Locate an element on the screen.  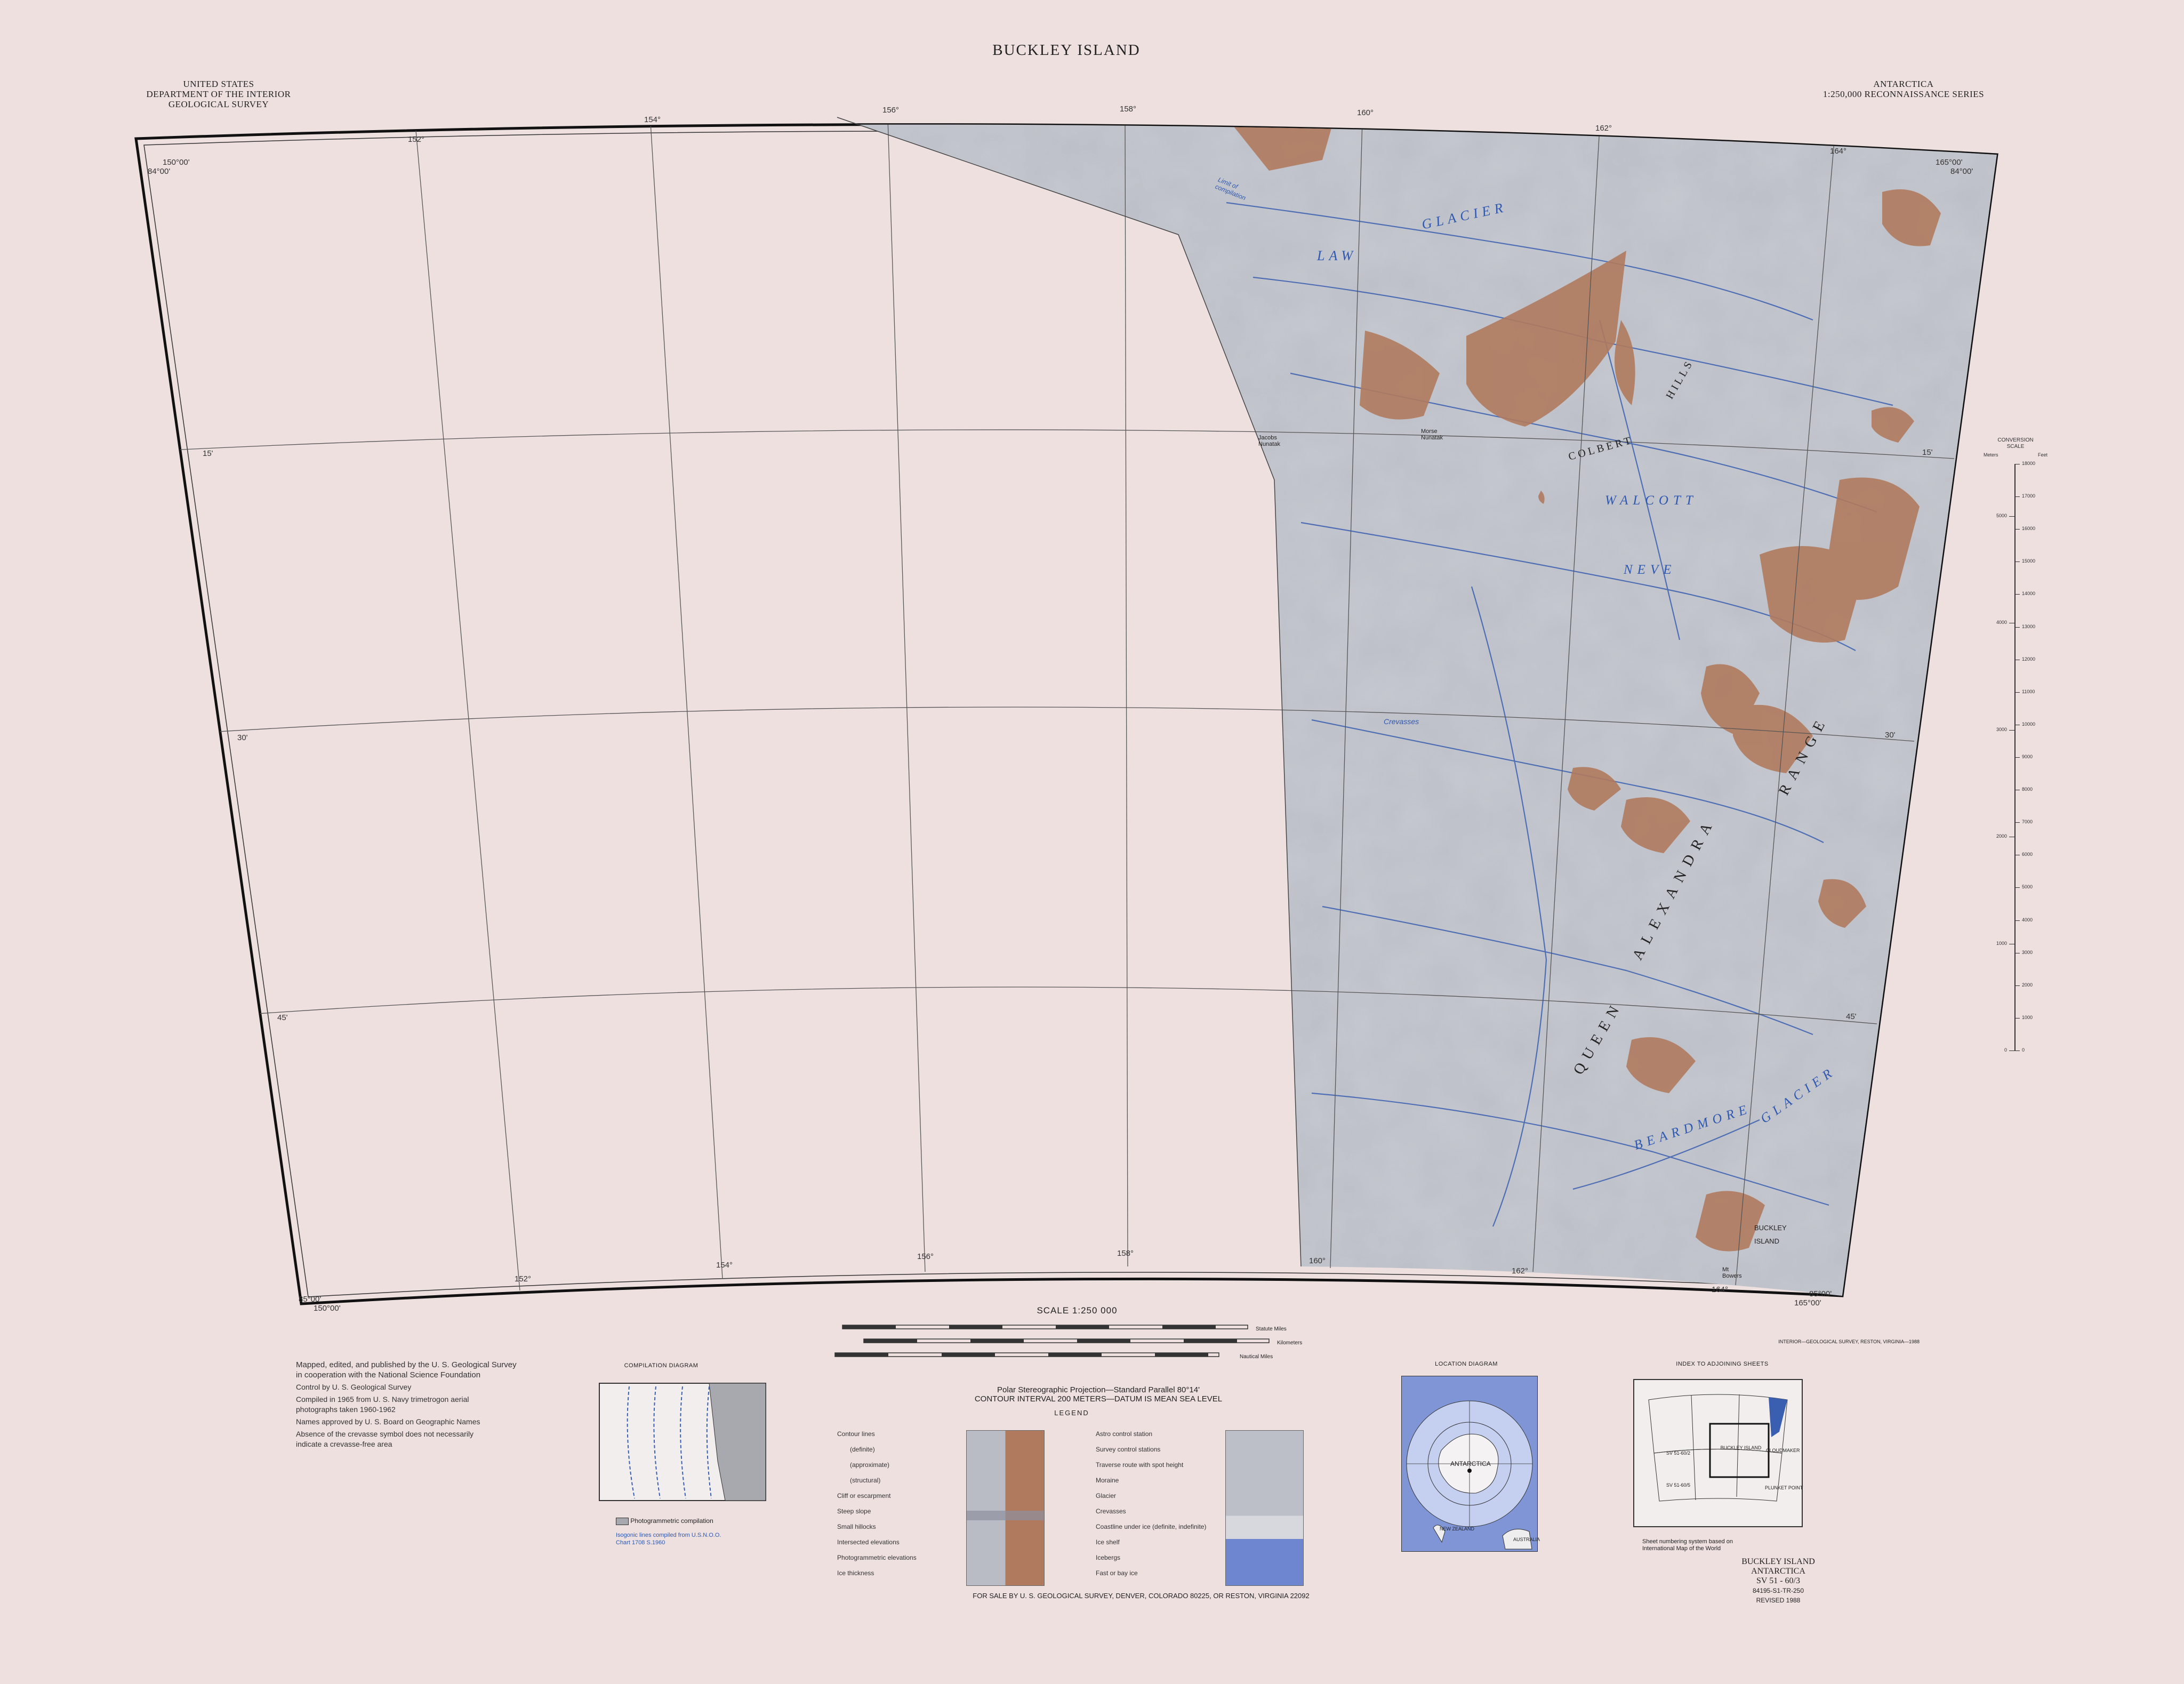
legend-right-item: Crevasses is located at coordinates (1111, 1511).